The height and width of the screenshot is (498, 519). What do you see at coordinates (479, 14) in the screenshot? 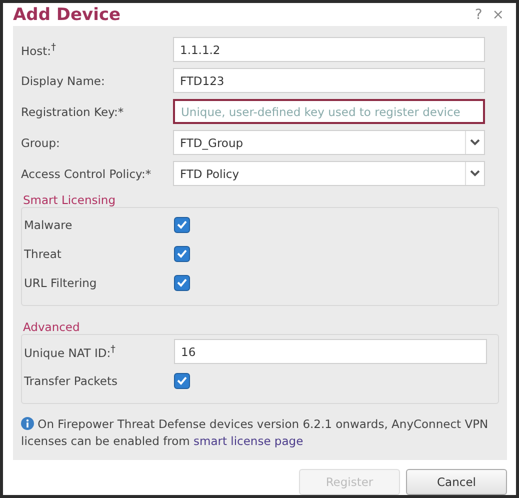
I see `help-button: ?` at bounding box center [479, 14].